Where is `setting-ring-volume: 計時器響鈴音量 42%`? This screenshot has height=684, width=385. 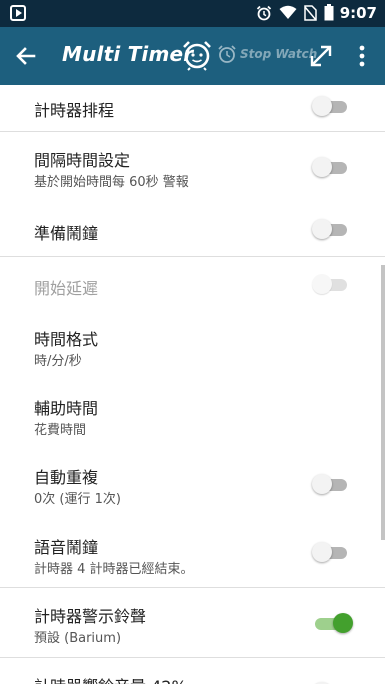 setting-ring-volume: 計時器響鈴音量 42% is located at coordinates (192, 671).